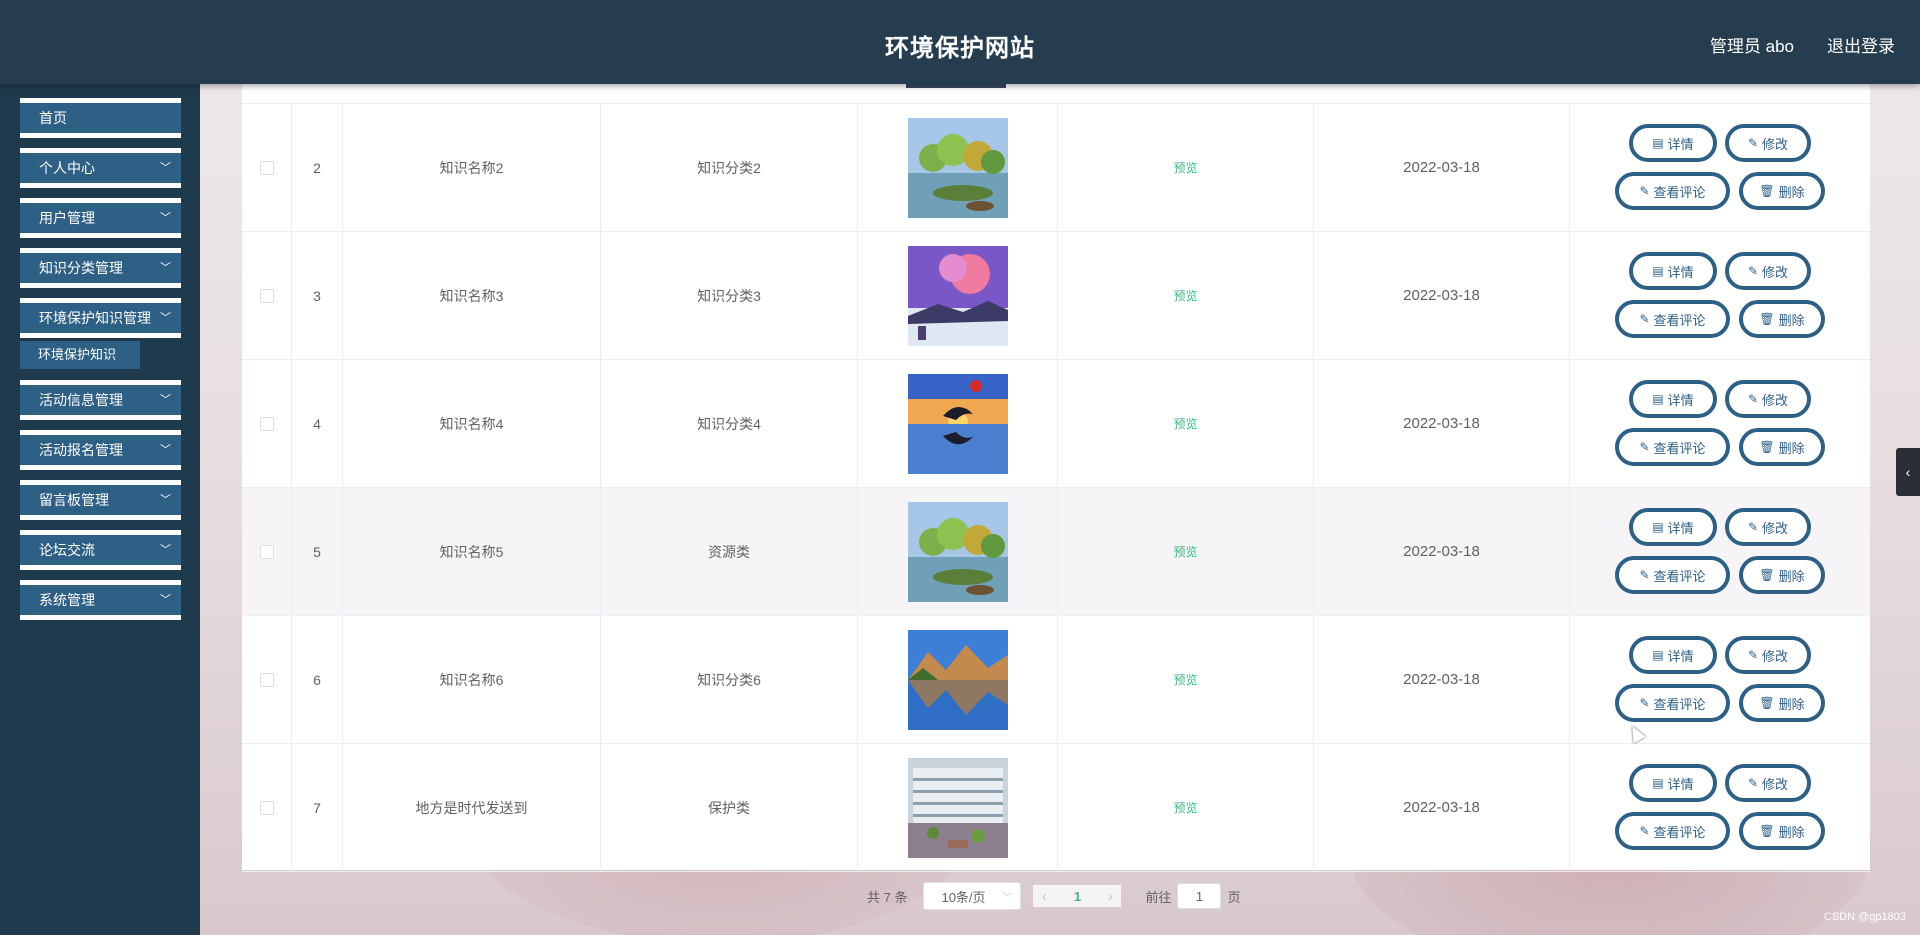 Image resolution: width=1920 pixels, height=935 pixels. I want to click on sidebar-item-message-board: 留言板管理 ﹀, so click(100, 500).